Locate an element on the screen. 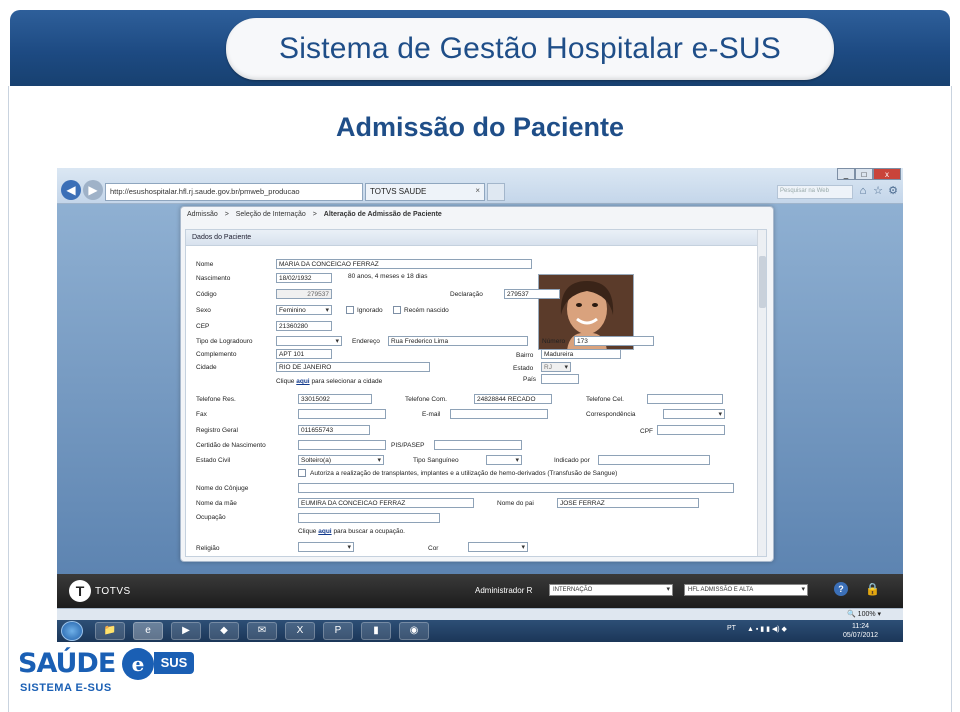 This screenshot has height=712, width=960. explorer-icon: 📁 is located at coordinates (110, 631).